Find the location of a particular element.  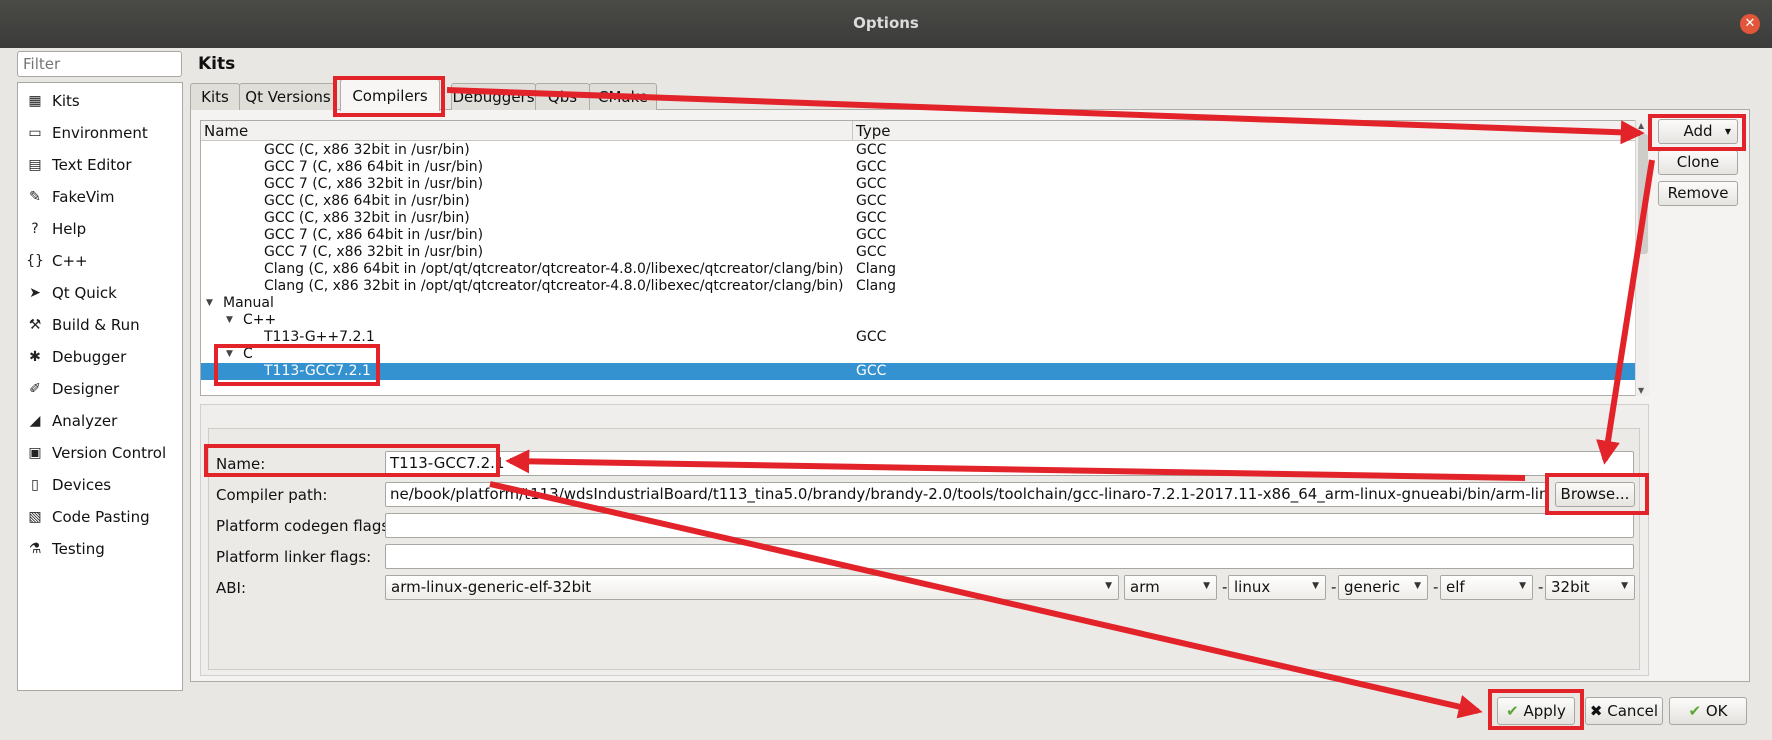

arrow-browse-to-name is located at coordinates (1015, 465).